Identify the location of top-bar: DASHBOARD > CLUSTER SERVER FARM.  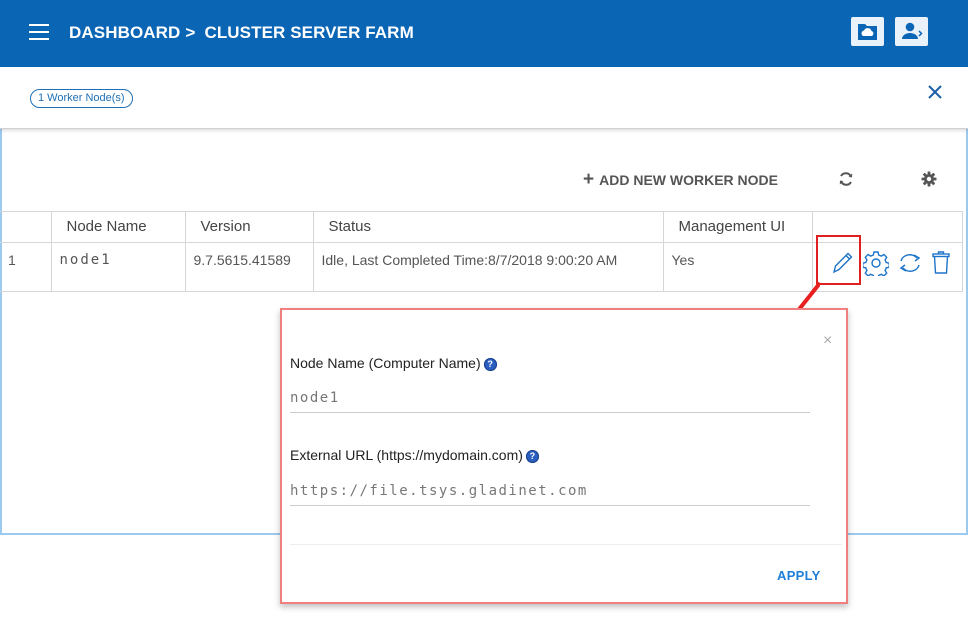
(484, 33).